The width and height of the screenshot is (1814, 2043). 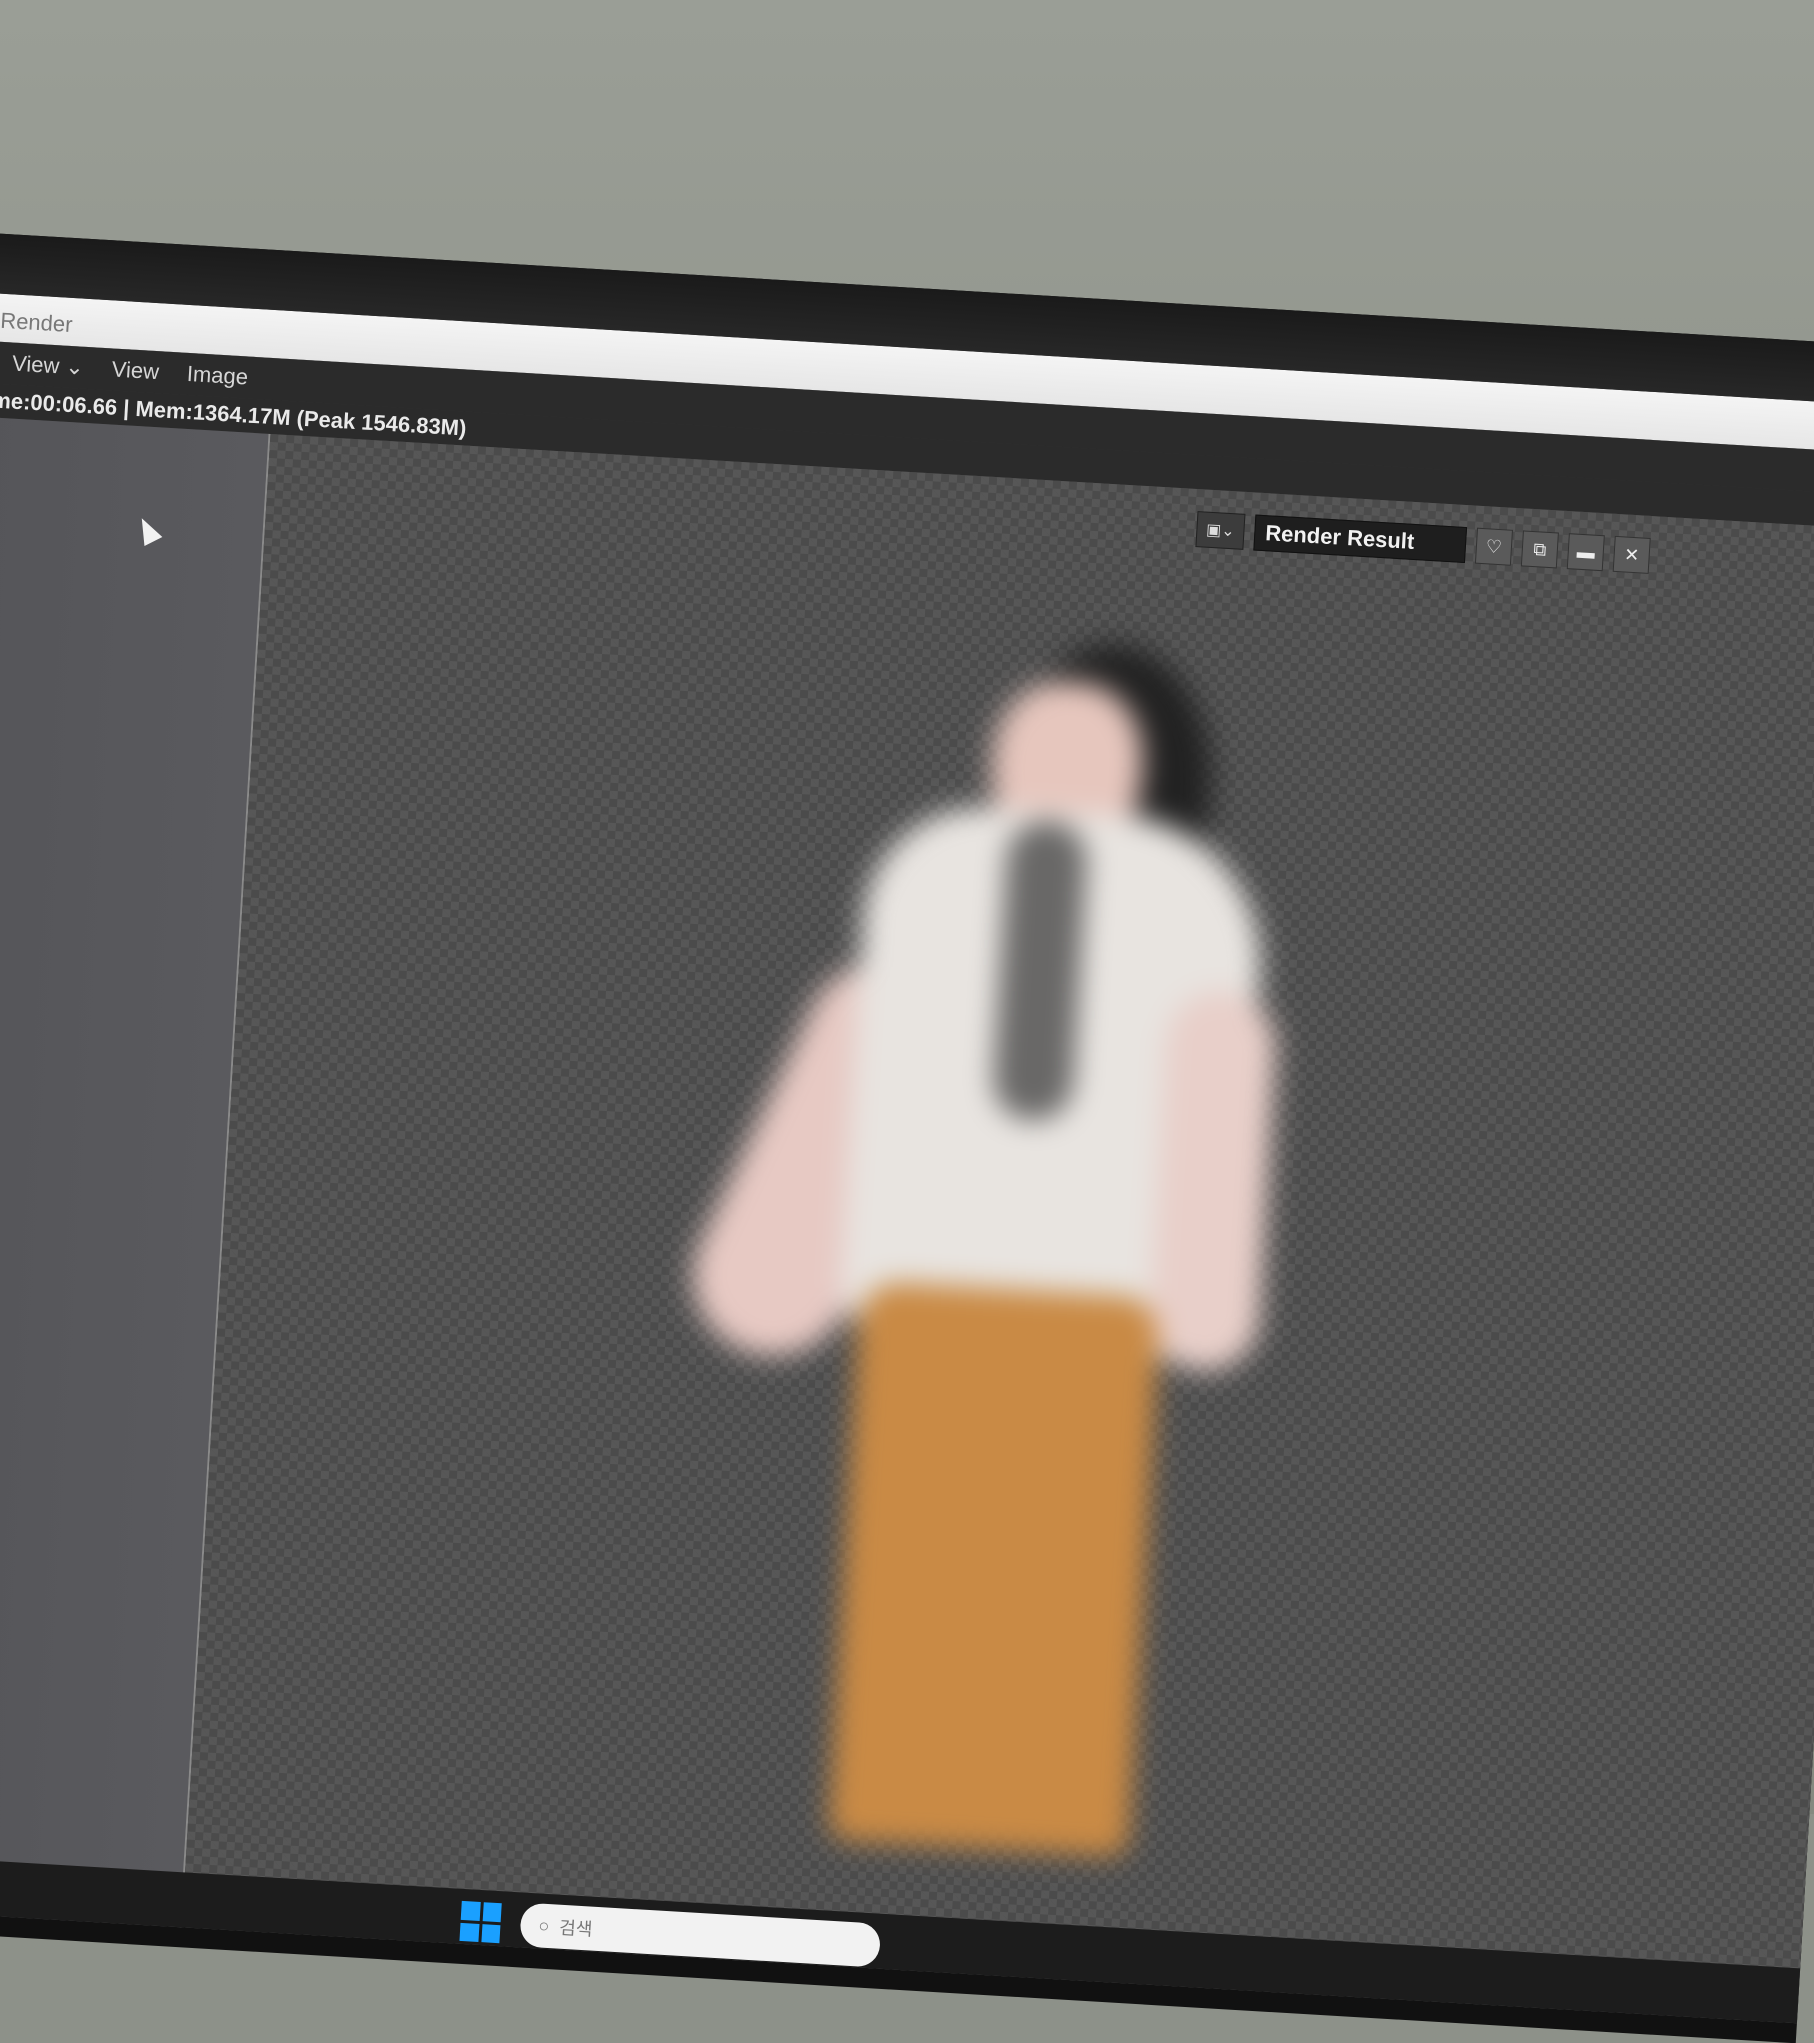 What do you see at coordinates (135, 370) in the screenshot?
I see `menu-view: View` at bounding box center [135, 370].